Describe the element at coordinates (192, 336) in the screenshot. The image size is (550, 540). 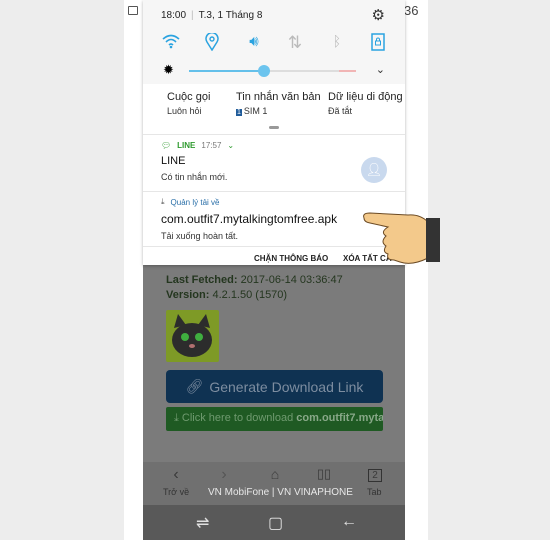
I see `app-icon` at that location.